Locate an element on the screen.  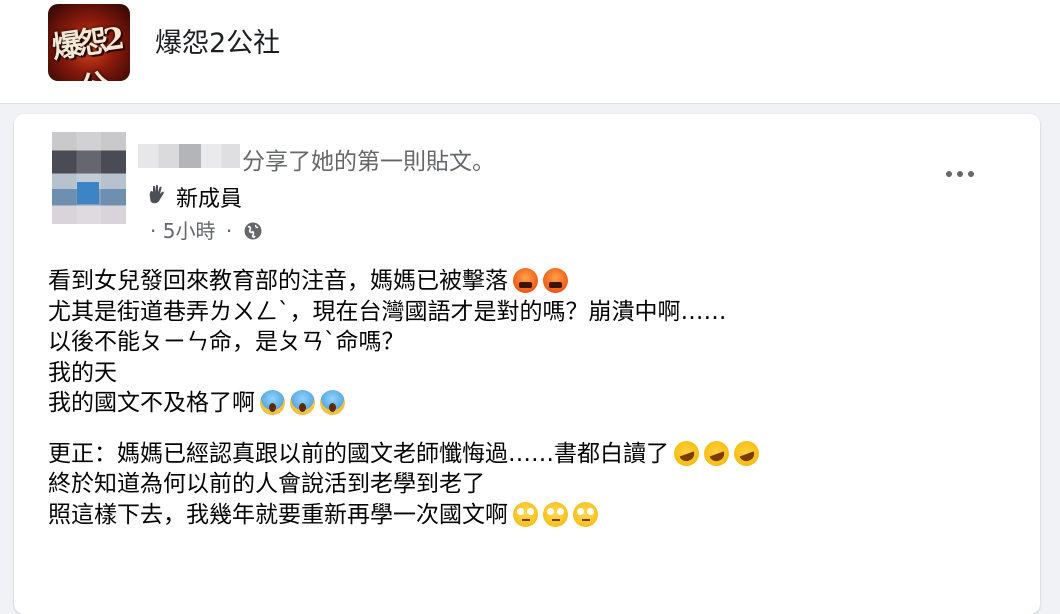
author-action-text: 分享了她的第一則貼文。 is located at coordinates (368, 162).